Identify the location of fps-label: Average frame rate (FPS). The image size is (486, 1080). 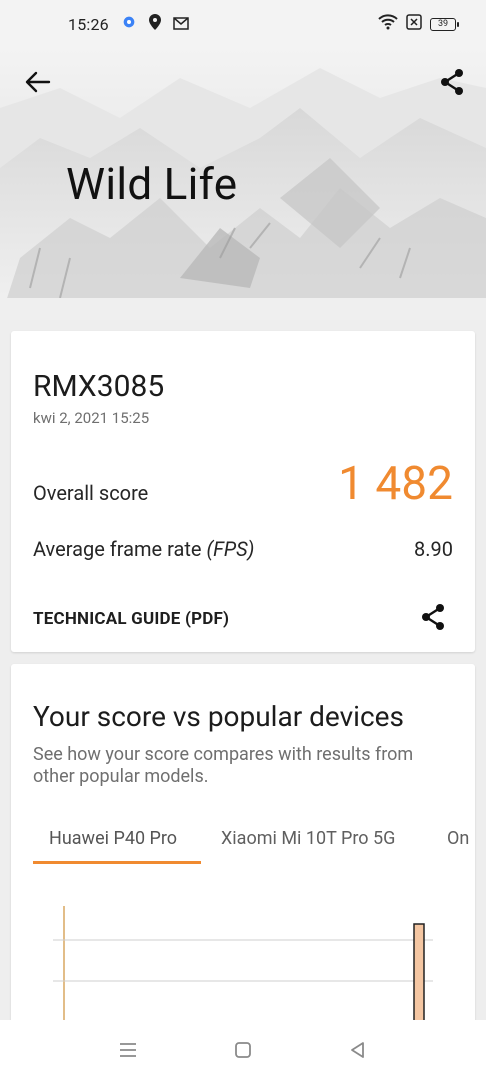
(143, 549).